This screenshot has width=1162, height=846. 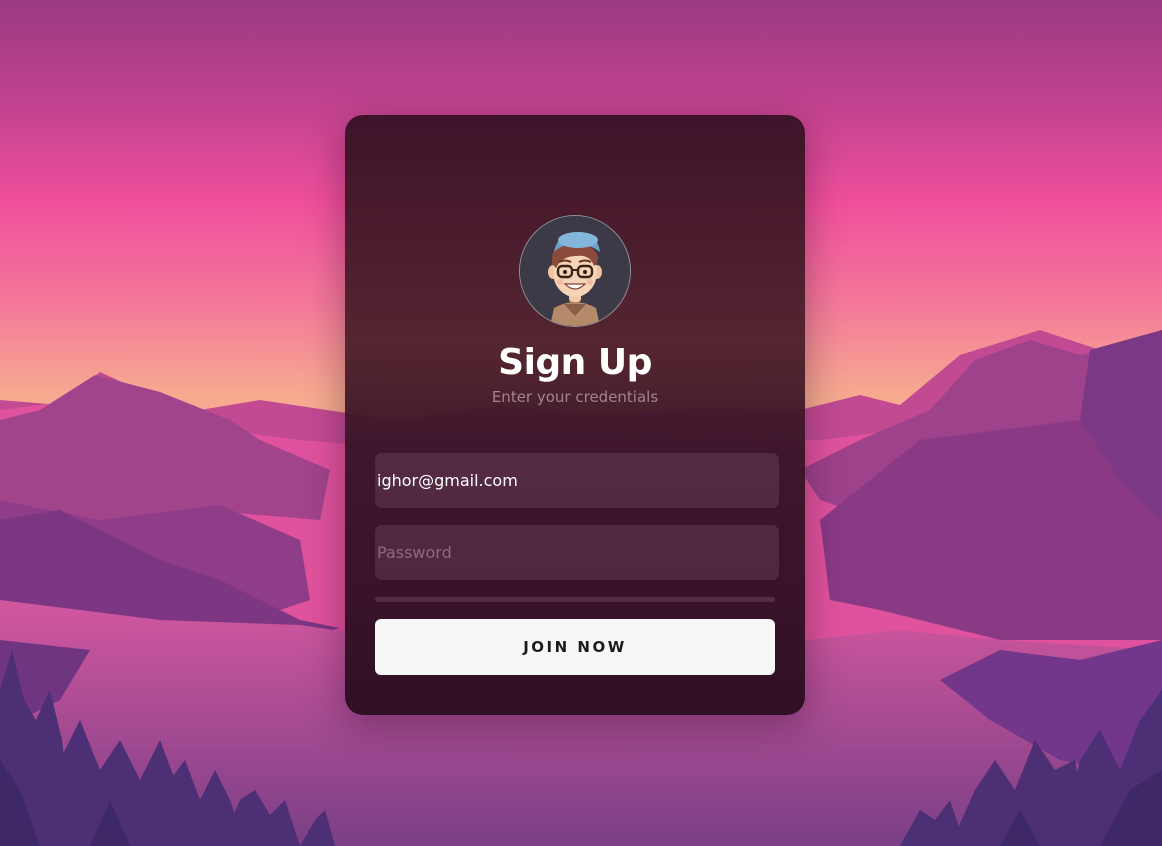 I want to click on avatar-cartoon-person-icon, so click(x=575, y=271).